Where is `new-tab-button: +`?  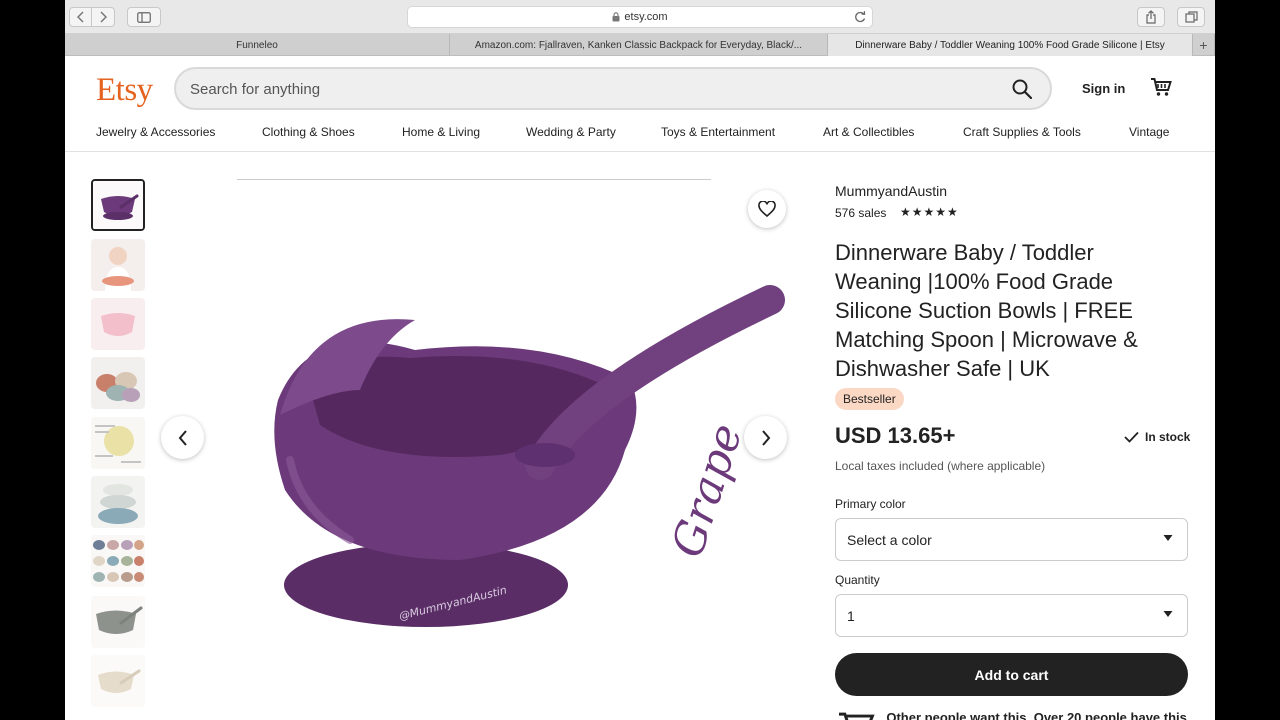
new-tab-button: + is located at coordinates (1204, 45).